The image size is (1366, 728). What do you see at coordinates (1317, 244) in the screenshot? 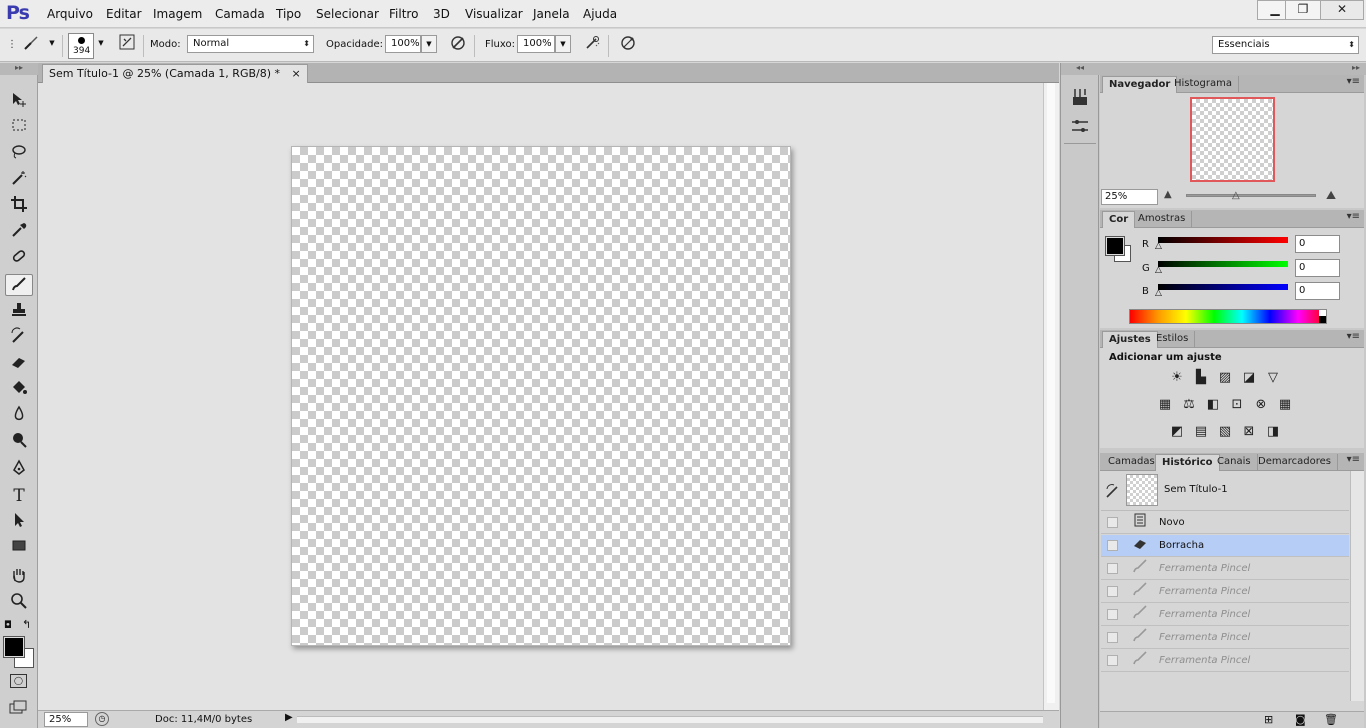
I see `r-value-input: 0` at bounding box center [1317, 244].